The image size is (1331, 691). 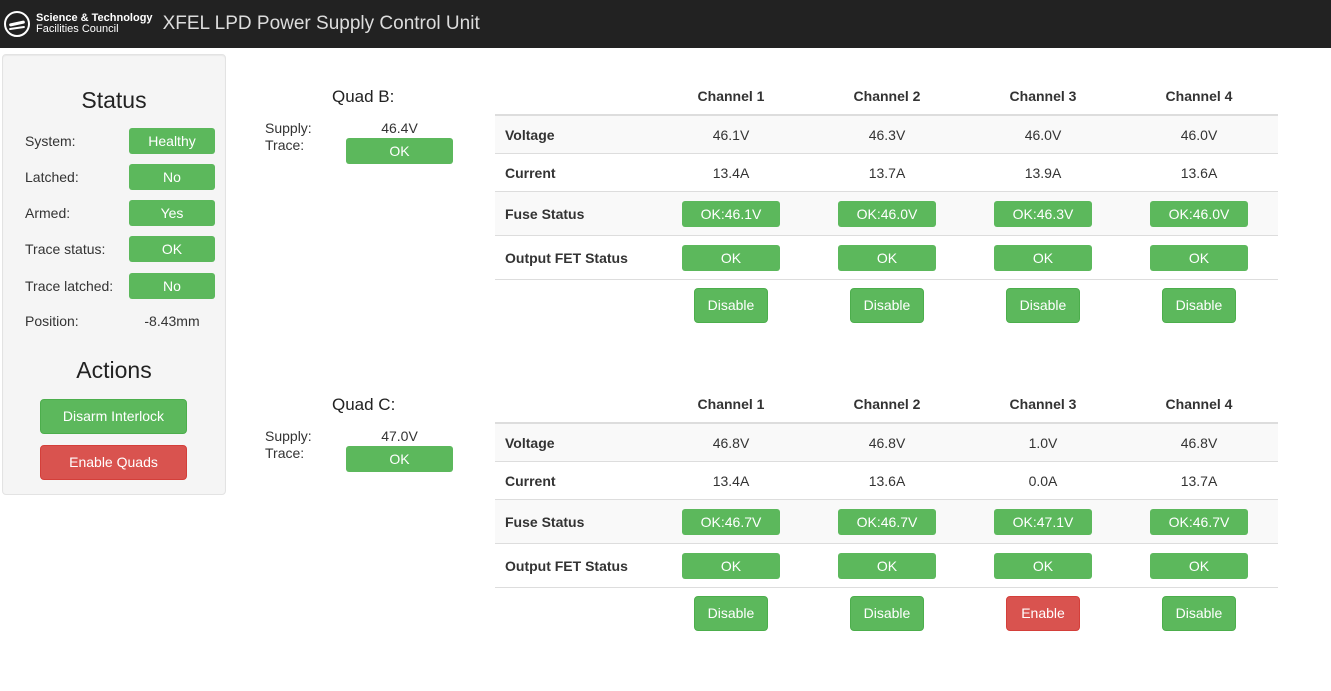 I want to click on current-value: 0.0A, so click(x=1043, y=480).